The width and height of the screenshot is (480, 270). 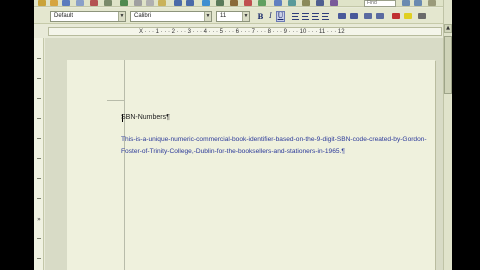 I want to click on highlight-icon, so click(x=408, y=16).